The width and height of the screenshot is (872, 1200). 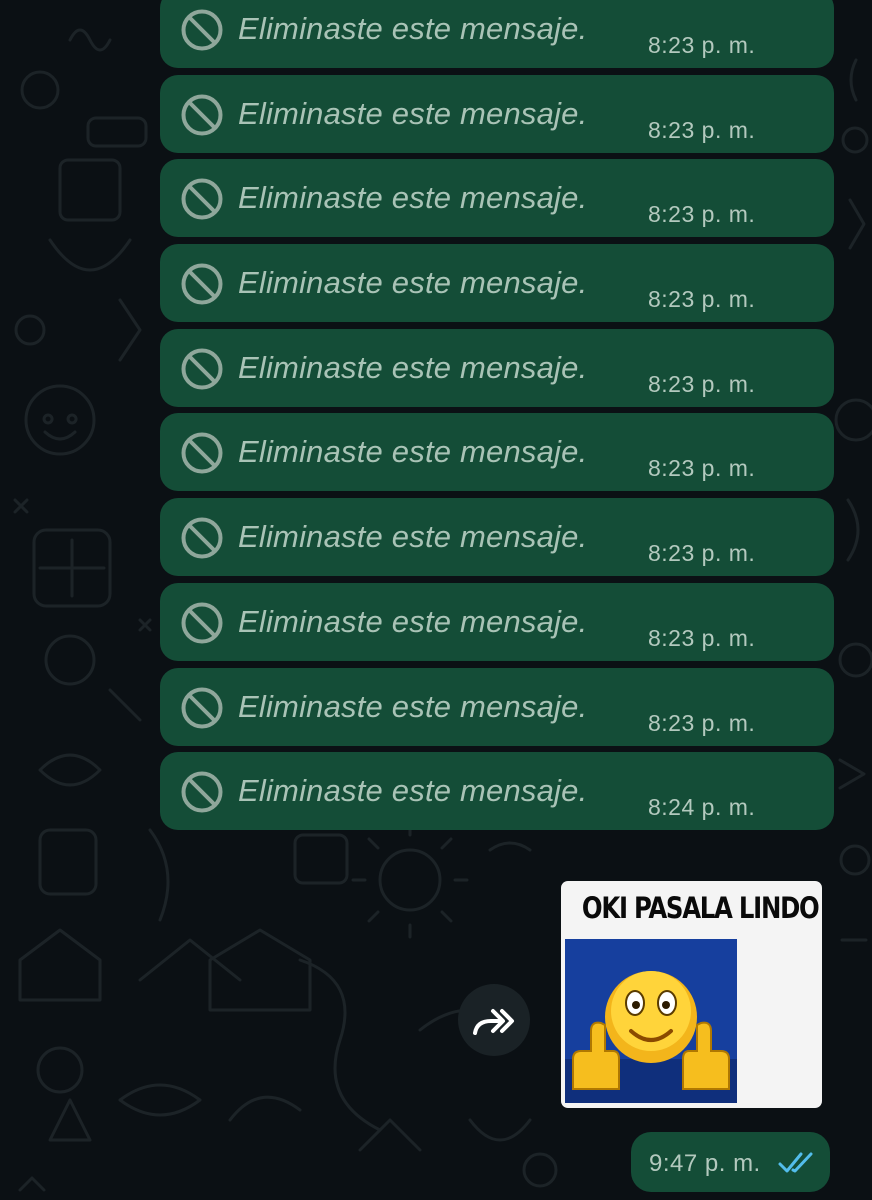 I want to click on forward-button, so click(x=494, y=1020).